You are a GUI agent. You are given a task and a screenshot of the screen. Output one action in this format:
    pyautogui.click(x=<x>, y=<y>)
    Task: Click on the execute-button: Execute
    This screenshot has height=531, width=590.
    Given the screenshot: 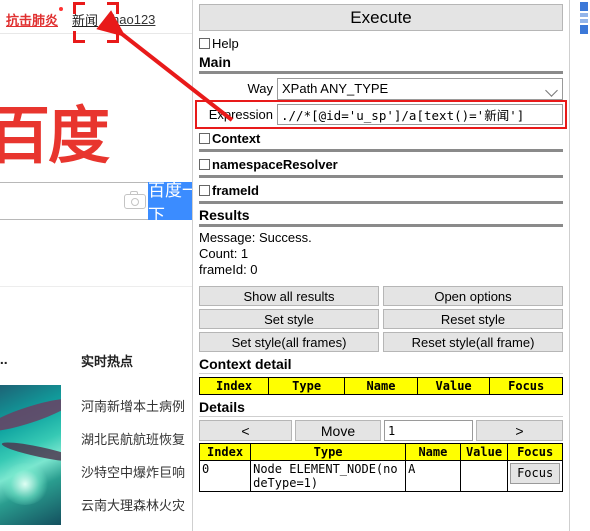 What is the action you would take?
    pyautogui.click(x=381, y=17)
    